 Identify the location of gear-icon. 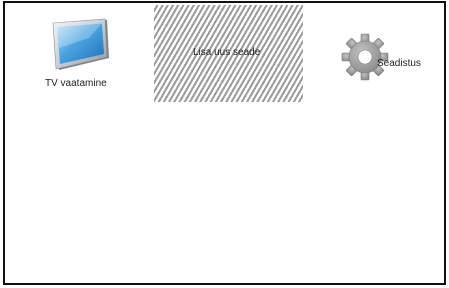
(365, 57).